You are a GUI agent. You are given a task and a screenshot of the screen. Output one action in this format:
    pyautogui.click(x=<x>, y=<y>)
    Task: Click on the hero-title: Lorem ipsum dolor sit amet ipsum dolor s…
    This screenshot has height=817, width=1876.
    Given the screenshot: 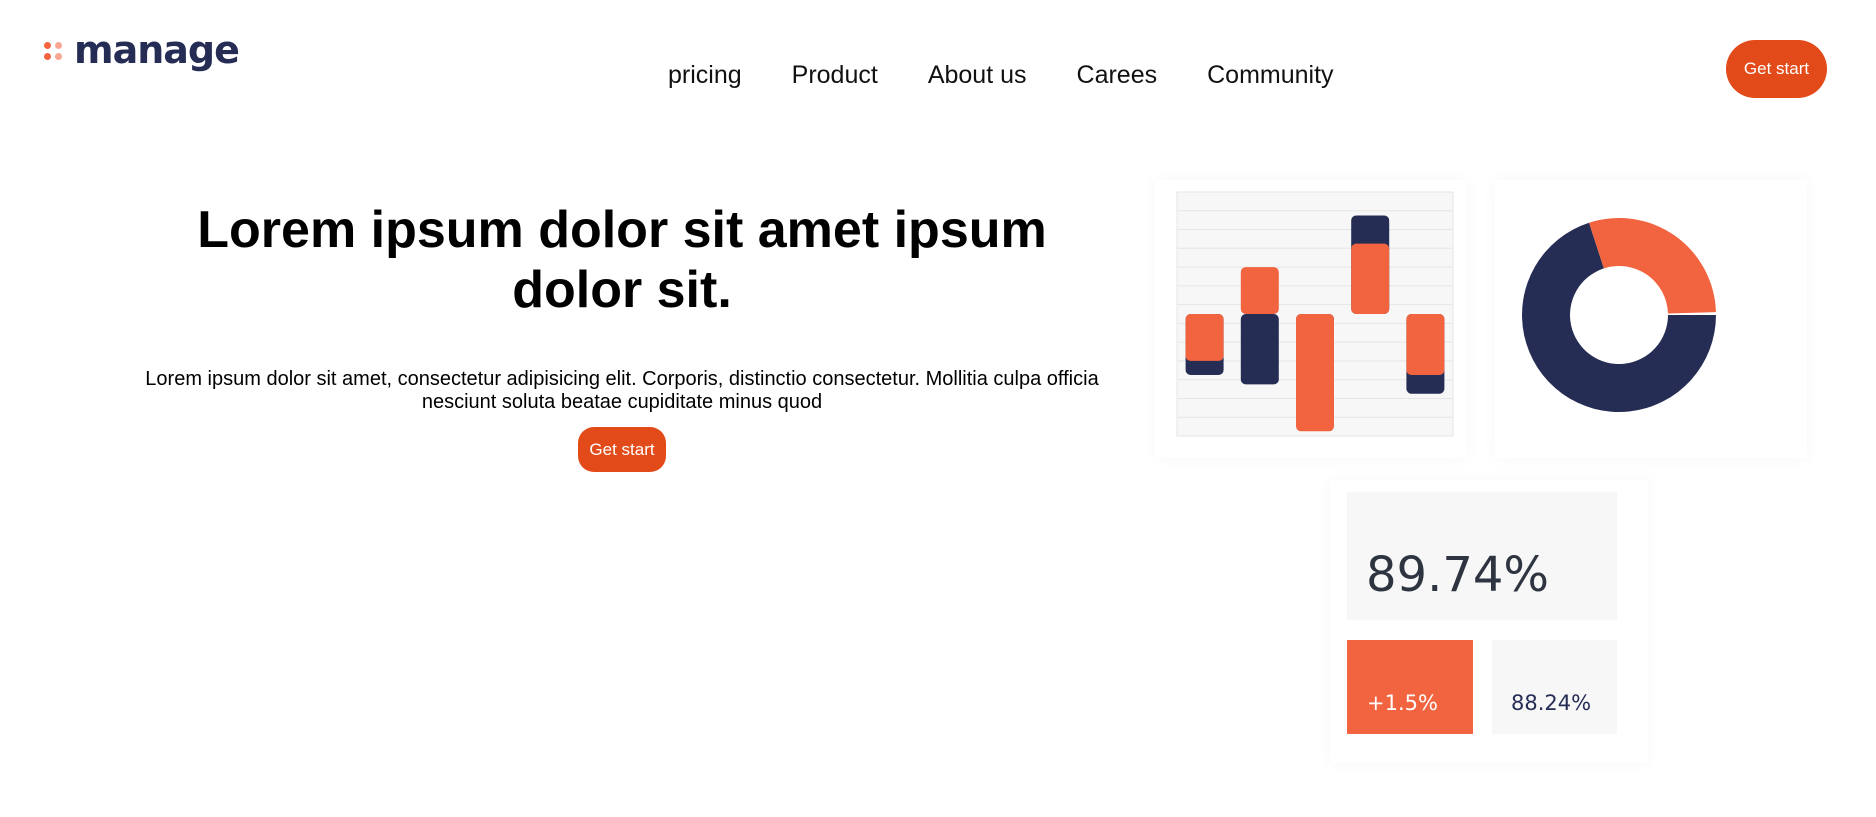 What is the action you would take?
    pyautogui.click(x=622, y=260)
    